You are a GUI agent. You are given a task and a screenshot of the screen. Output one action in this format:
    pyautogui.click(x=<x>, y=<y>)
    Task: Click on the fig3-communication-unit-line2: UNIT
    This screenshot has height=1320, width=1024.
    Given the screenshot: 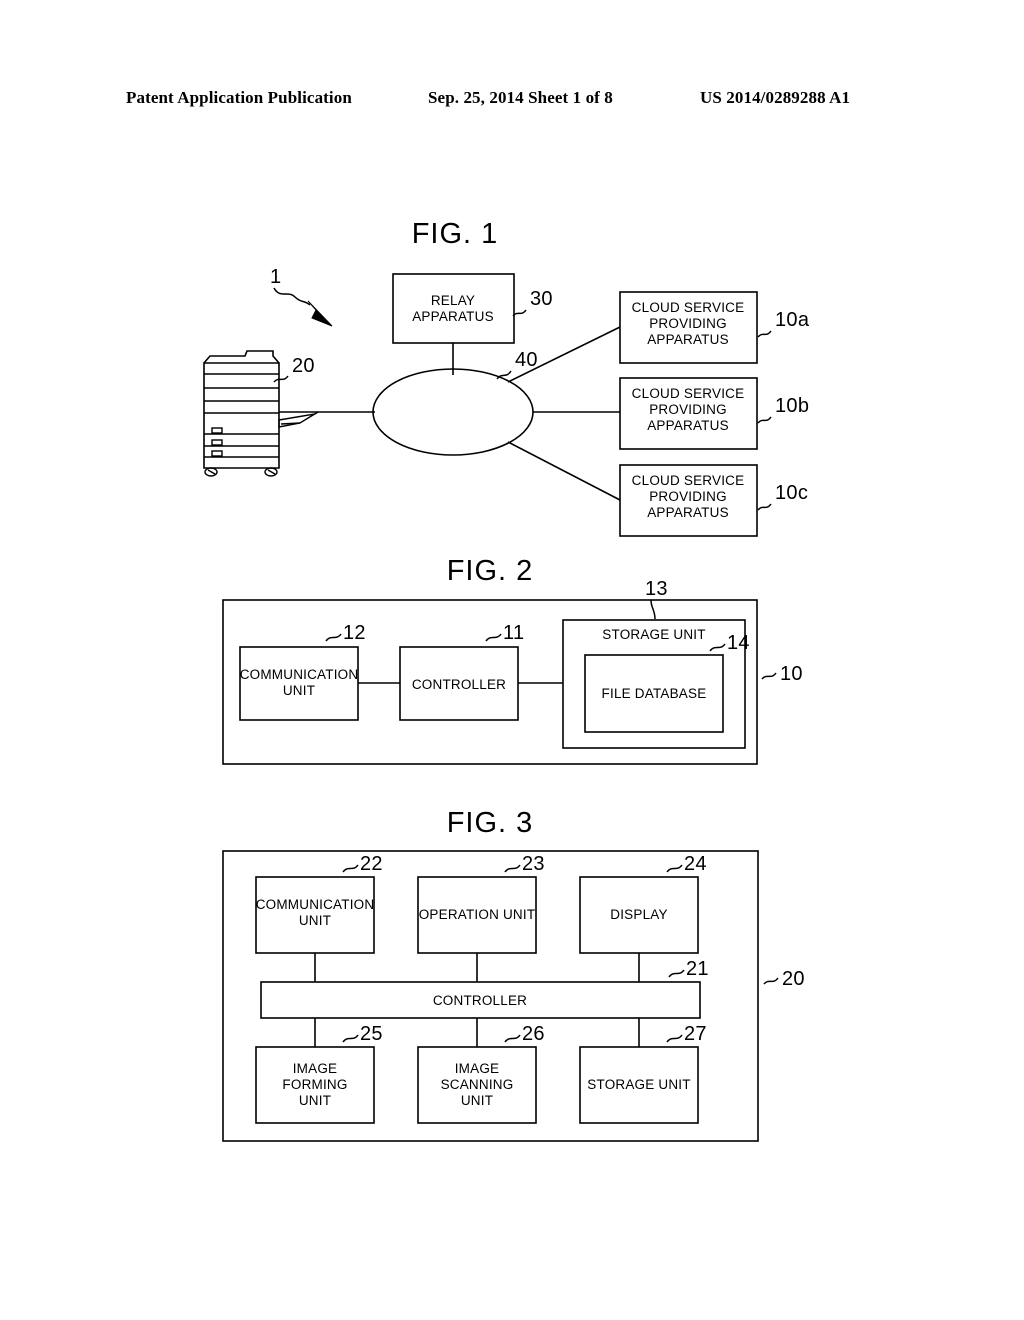 What is the action you would take?
    pyautogui.click(x=315, y=920)
    